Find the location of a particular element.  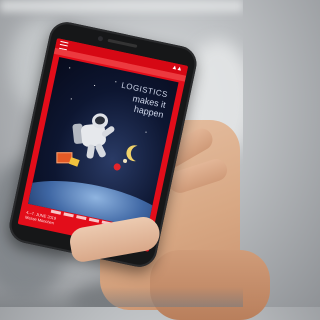

earpiece-speaker is located at coordinates (122, 43).